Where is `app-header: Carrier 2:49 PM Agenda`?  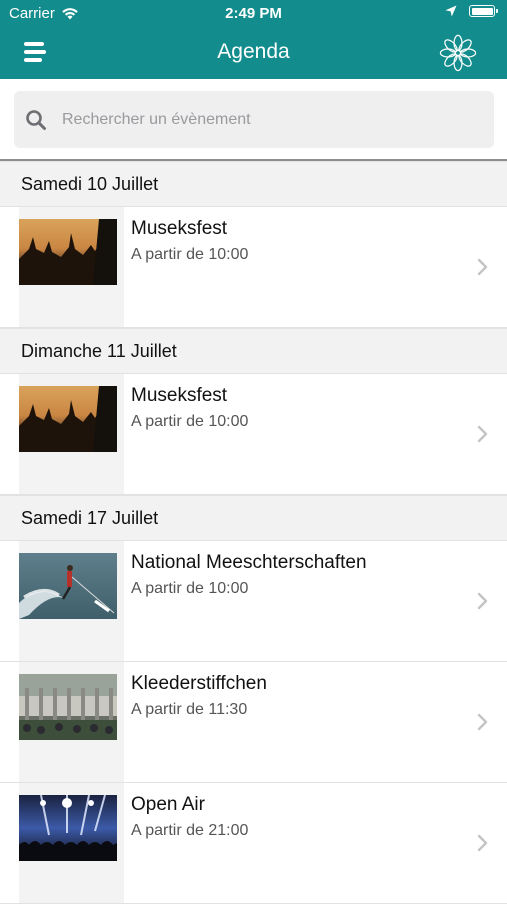
app-header: Carrier 2:49 PM Agenda is located at coordinates (253, 39).